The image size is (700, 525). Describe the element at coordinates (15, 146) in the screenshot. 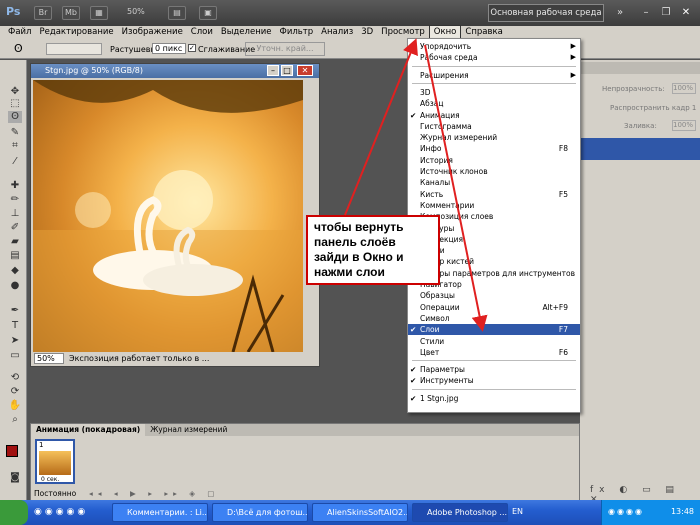

I see `crop-tool-icon: ⌗` at that location.